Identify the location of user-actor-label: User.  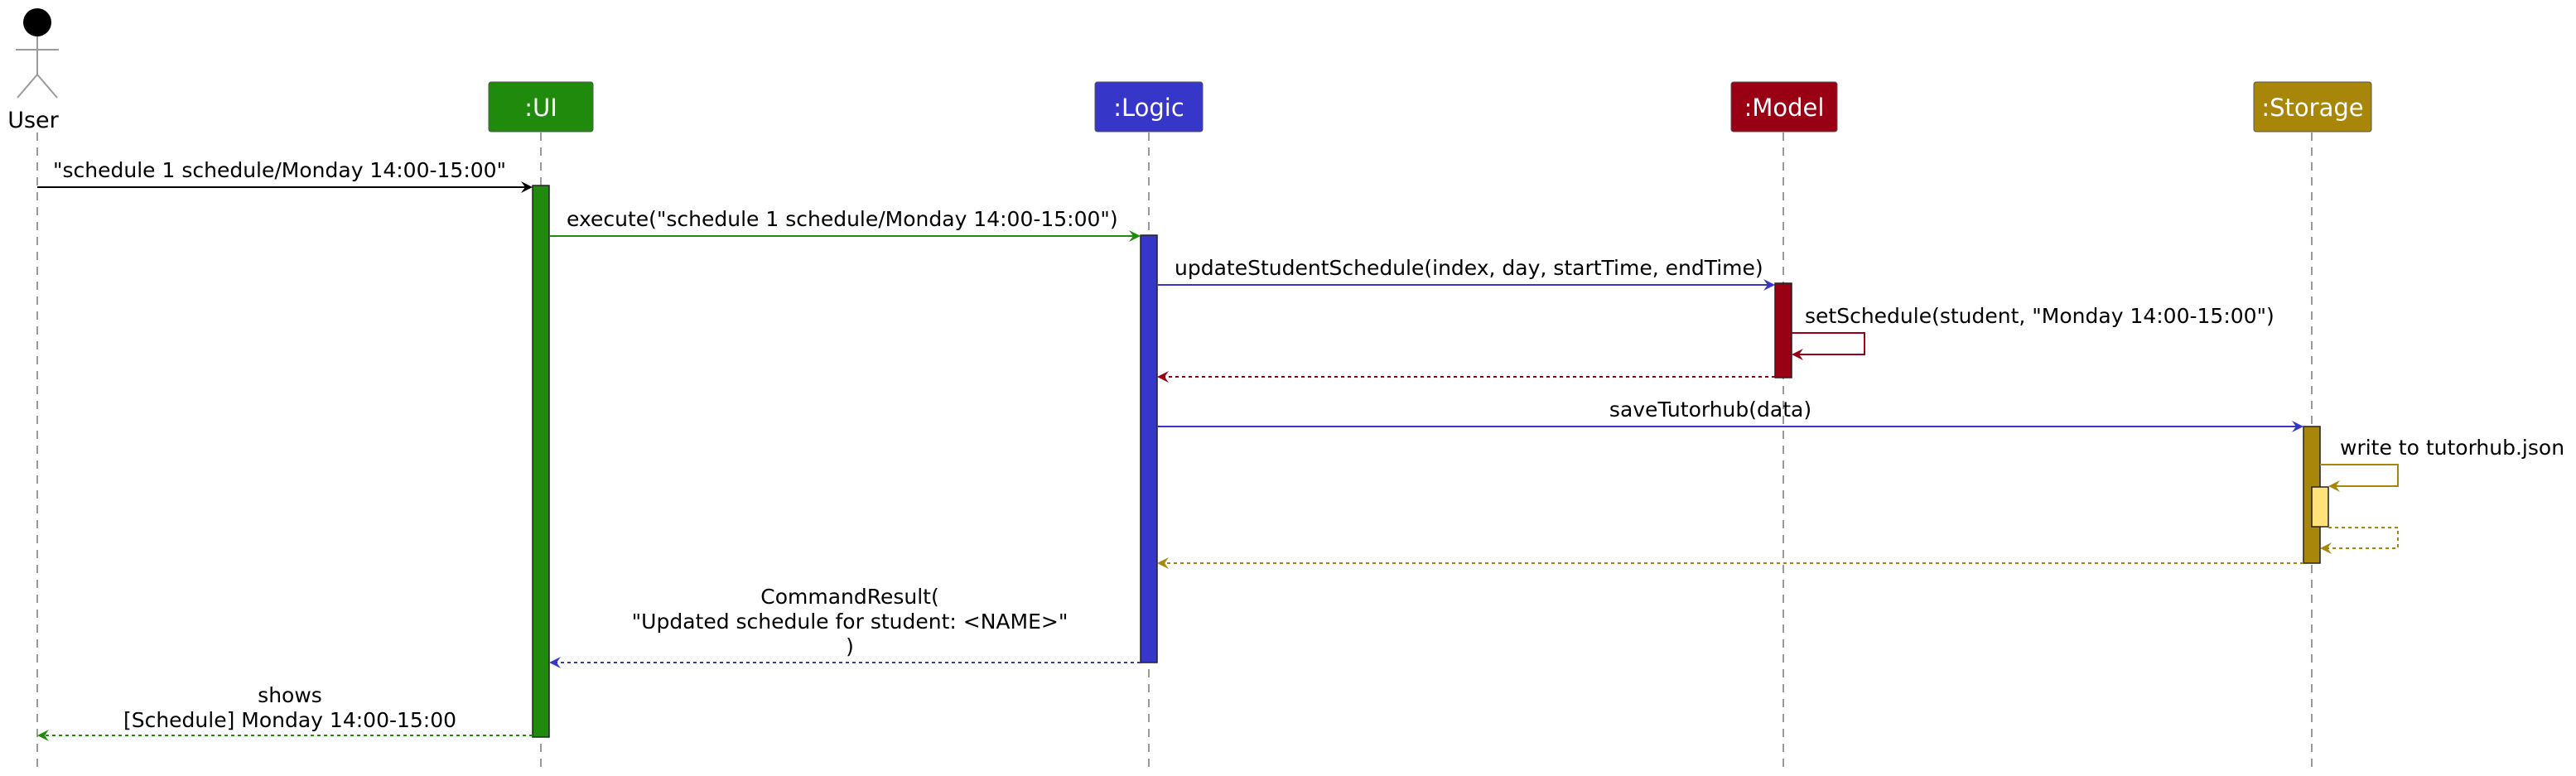
(33, 120).